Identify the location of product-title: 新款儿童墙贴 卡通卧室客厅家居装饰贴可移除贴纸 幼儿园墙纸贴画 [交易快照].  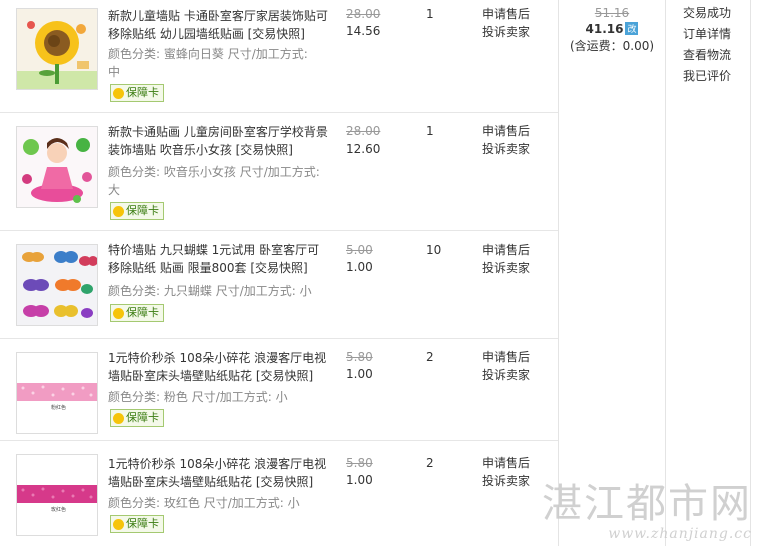
(219, 25).